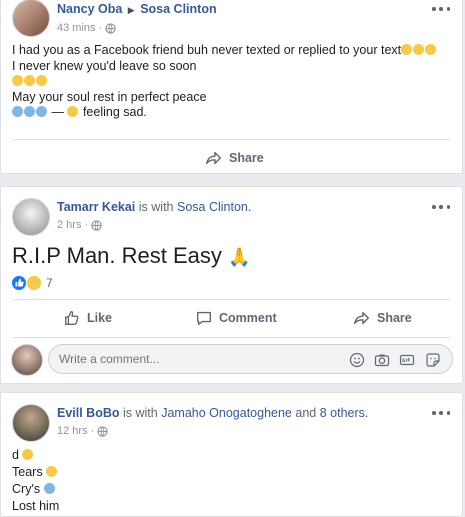 The image size is (465, 517). I want to click on pray-emoji-icon: 🙏, so click(239, 257).